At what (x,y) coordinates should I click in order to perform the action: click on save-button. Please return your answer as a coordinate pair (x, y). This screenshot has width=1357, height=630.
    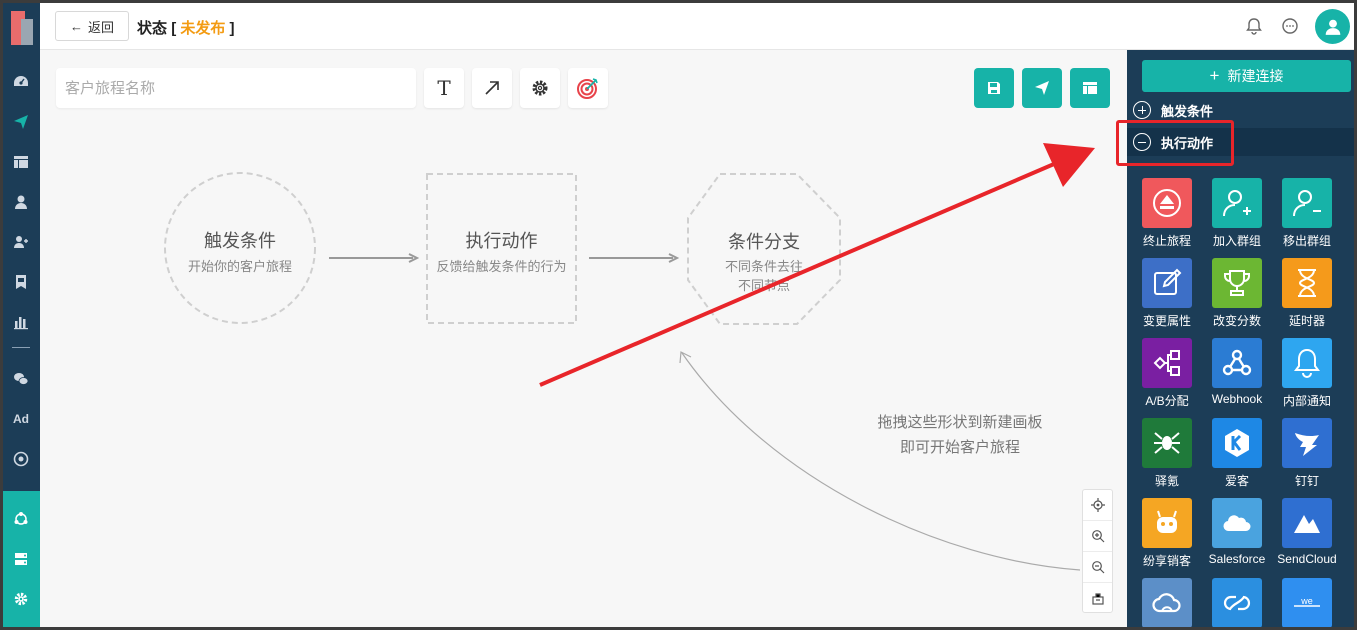
    Looking at the image, I should click on (994, 88).